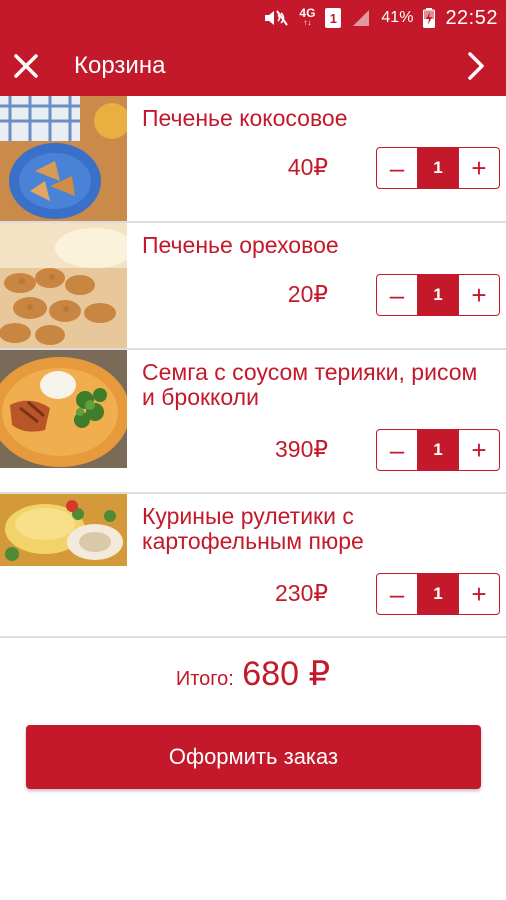  Describe the element at coordinates (429, 18) in the screenshot. I see `battery-charging-icon` at that location.